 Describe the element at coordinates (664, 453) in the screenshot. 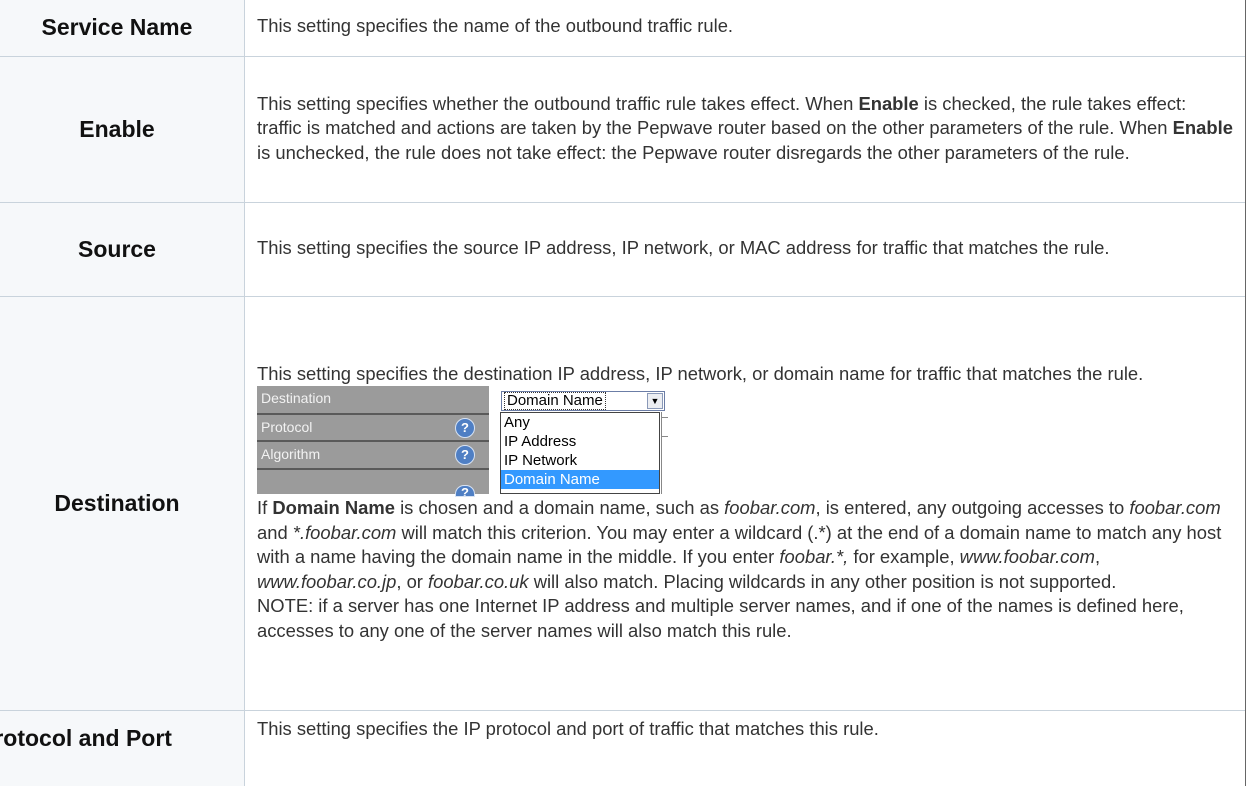

I see `hidden-field-edge` at that location.